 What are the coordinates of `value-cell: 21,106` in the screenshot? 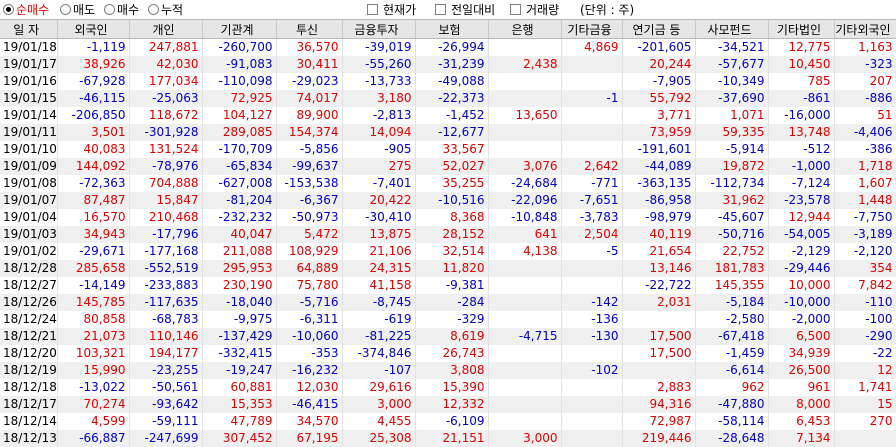 It's located at (378, 251).